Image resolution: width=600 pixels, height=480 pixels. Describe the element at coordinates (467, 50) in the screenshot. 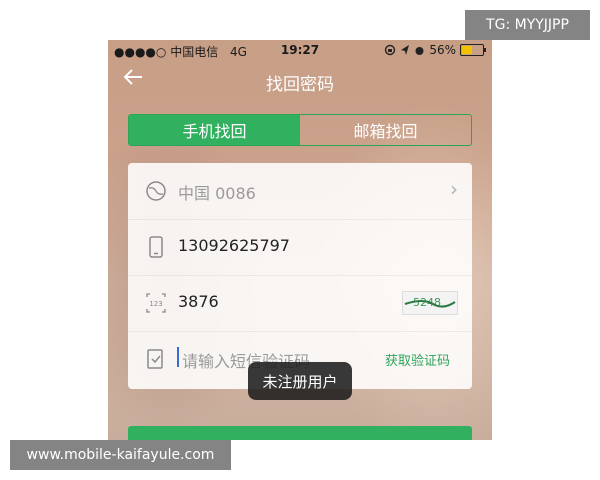

I see `battery-fill` at that location.